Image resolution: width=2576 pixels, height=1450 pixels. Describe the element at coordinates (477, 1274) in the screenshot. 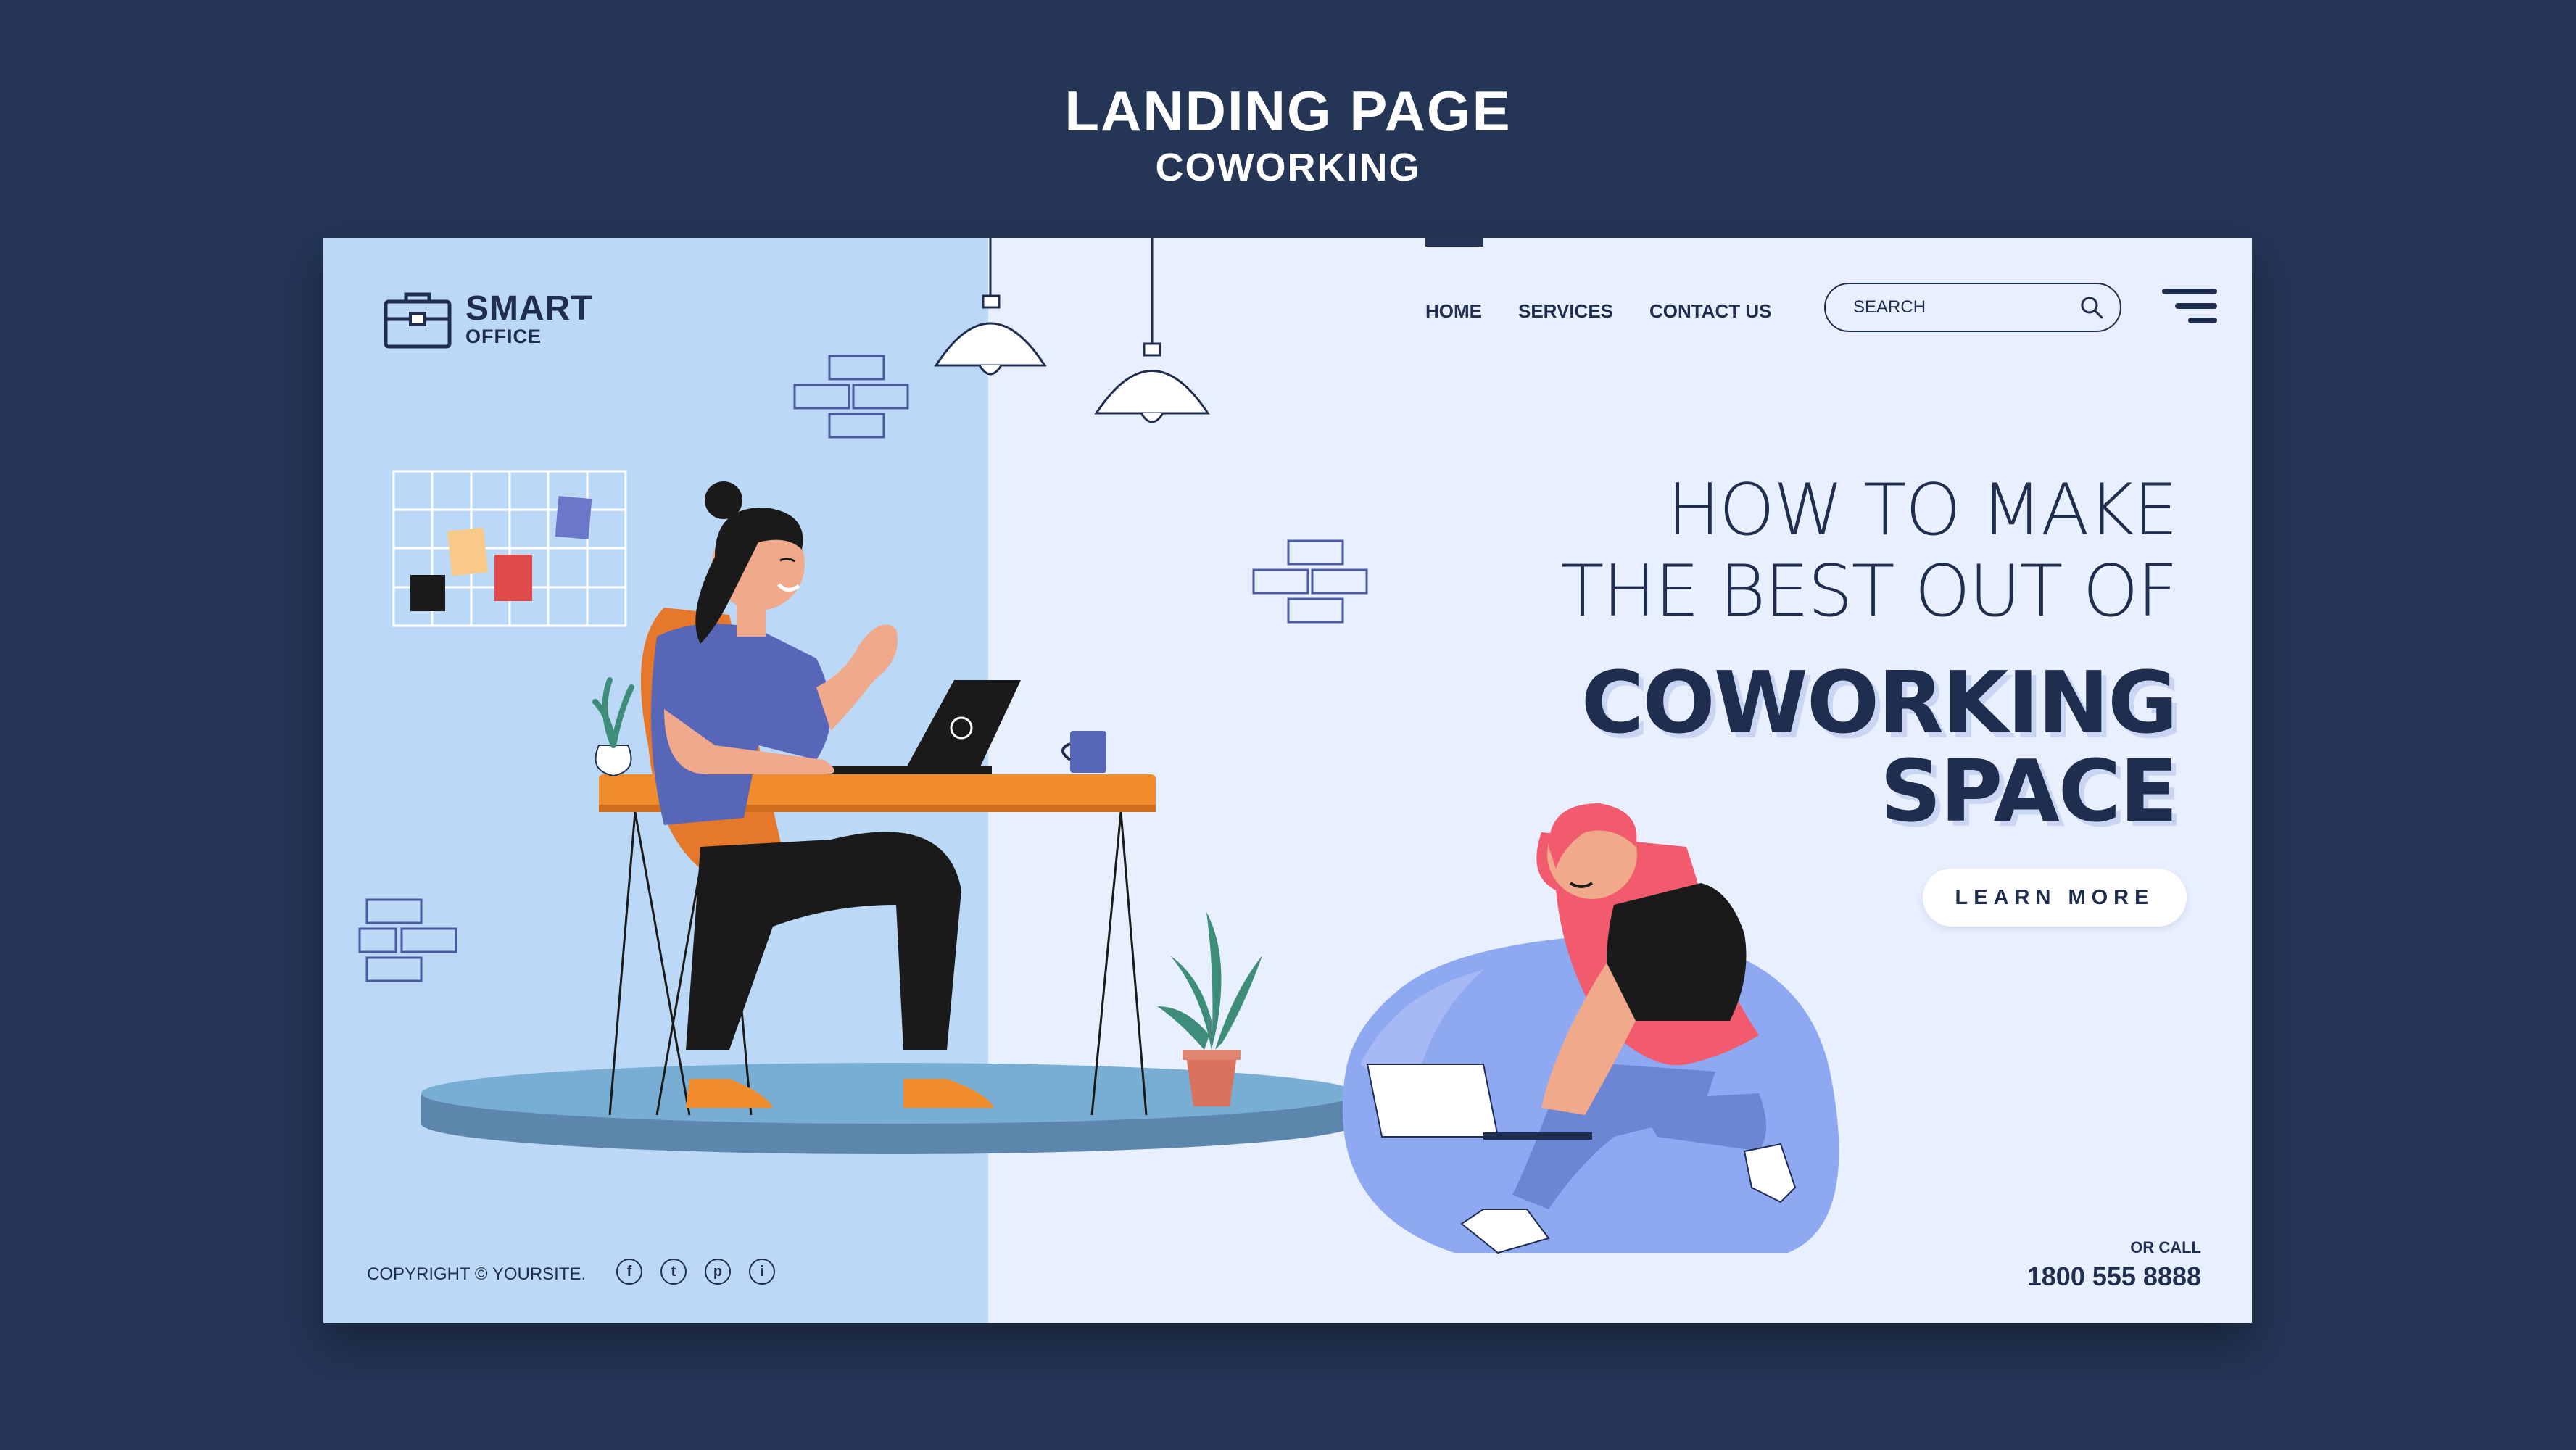

I see `copyright-text: COPYRIGHT © YOURSITE.` at that location.